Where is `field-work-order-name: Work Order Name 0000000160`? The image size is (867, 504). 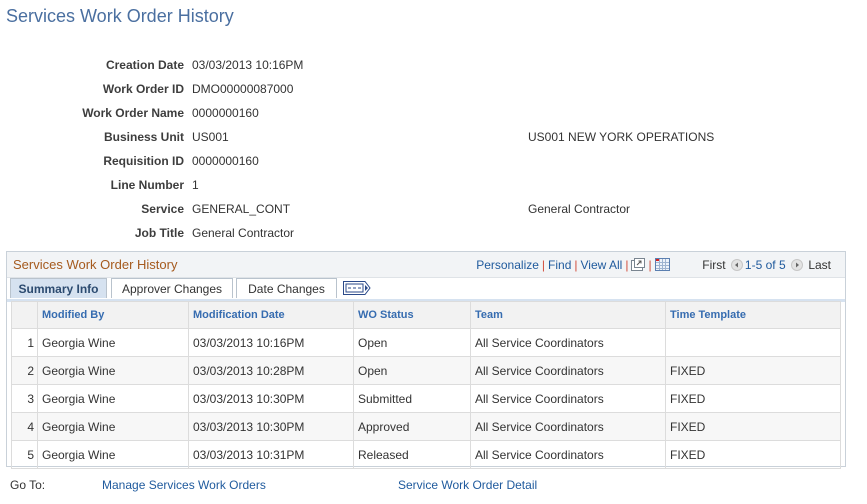 field-work-order-name: Work Order Name 0000000160 is located at coordinates (129, 113).